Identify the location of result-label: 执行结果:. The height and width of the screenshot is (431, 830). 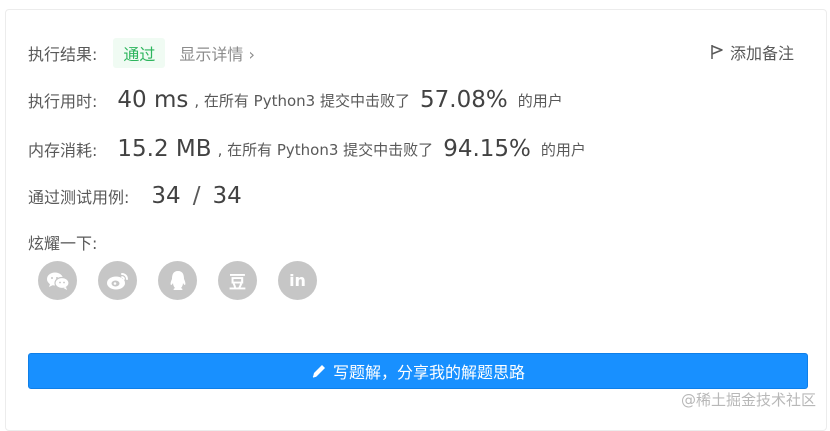
(63, 54).